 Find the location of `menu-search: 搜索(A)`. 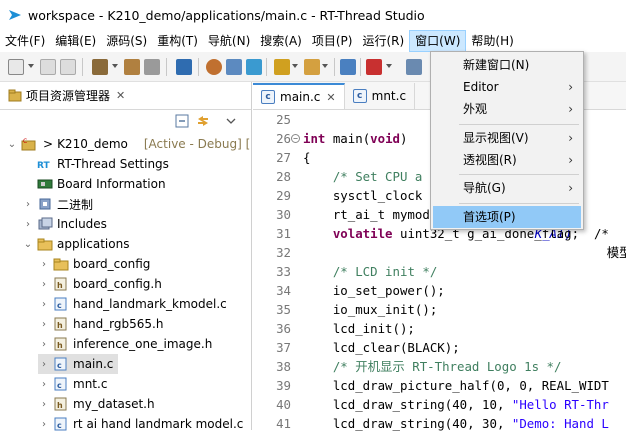

menu-search: 搜索(A) is located at coordinates (281, 41).